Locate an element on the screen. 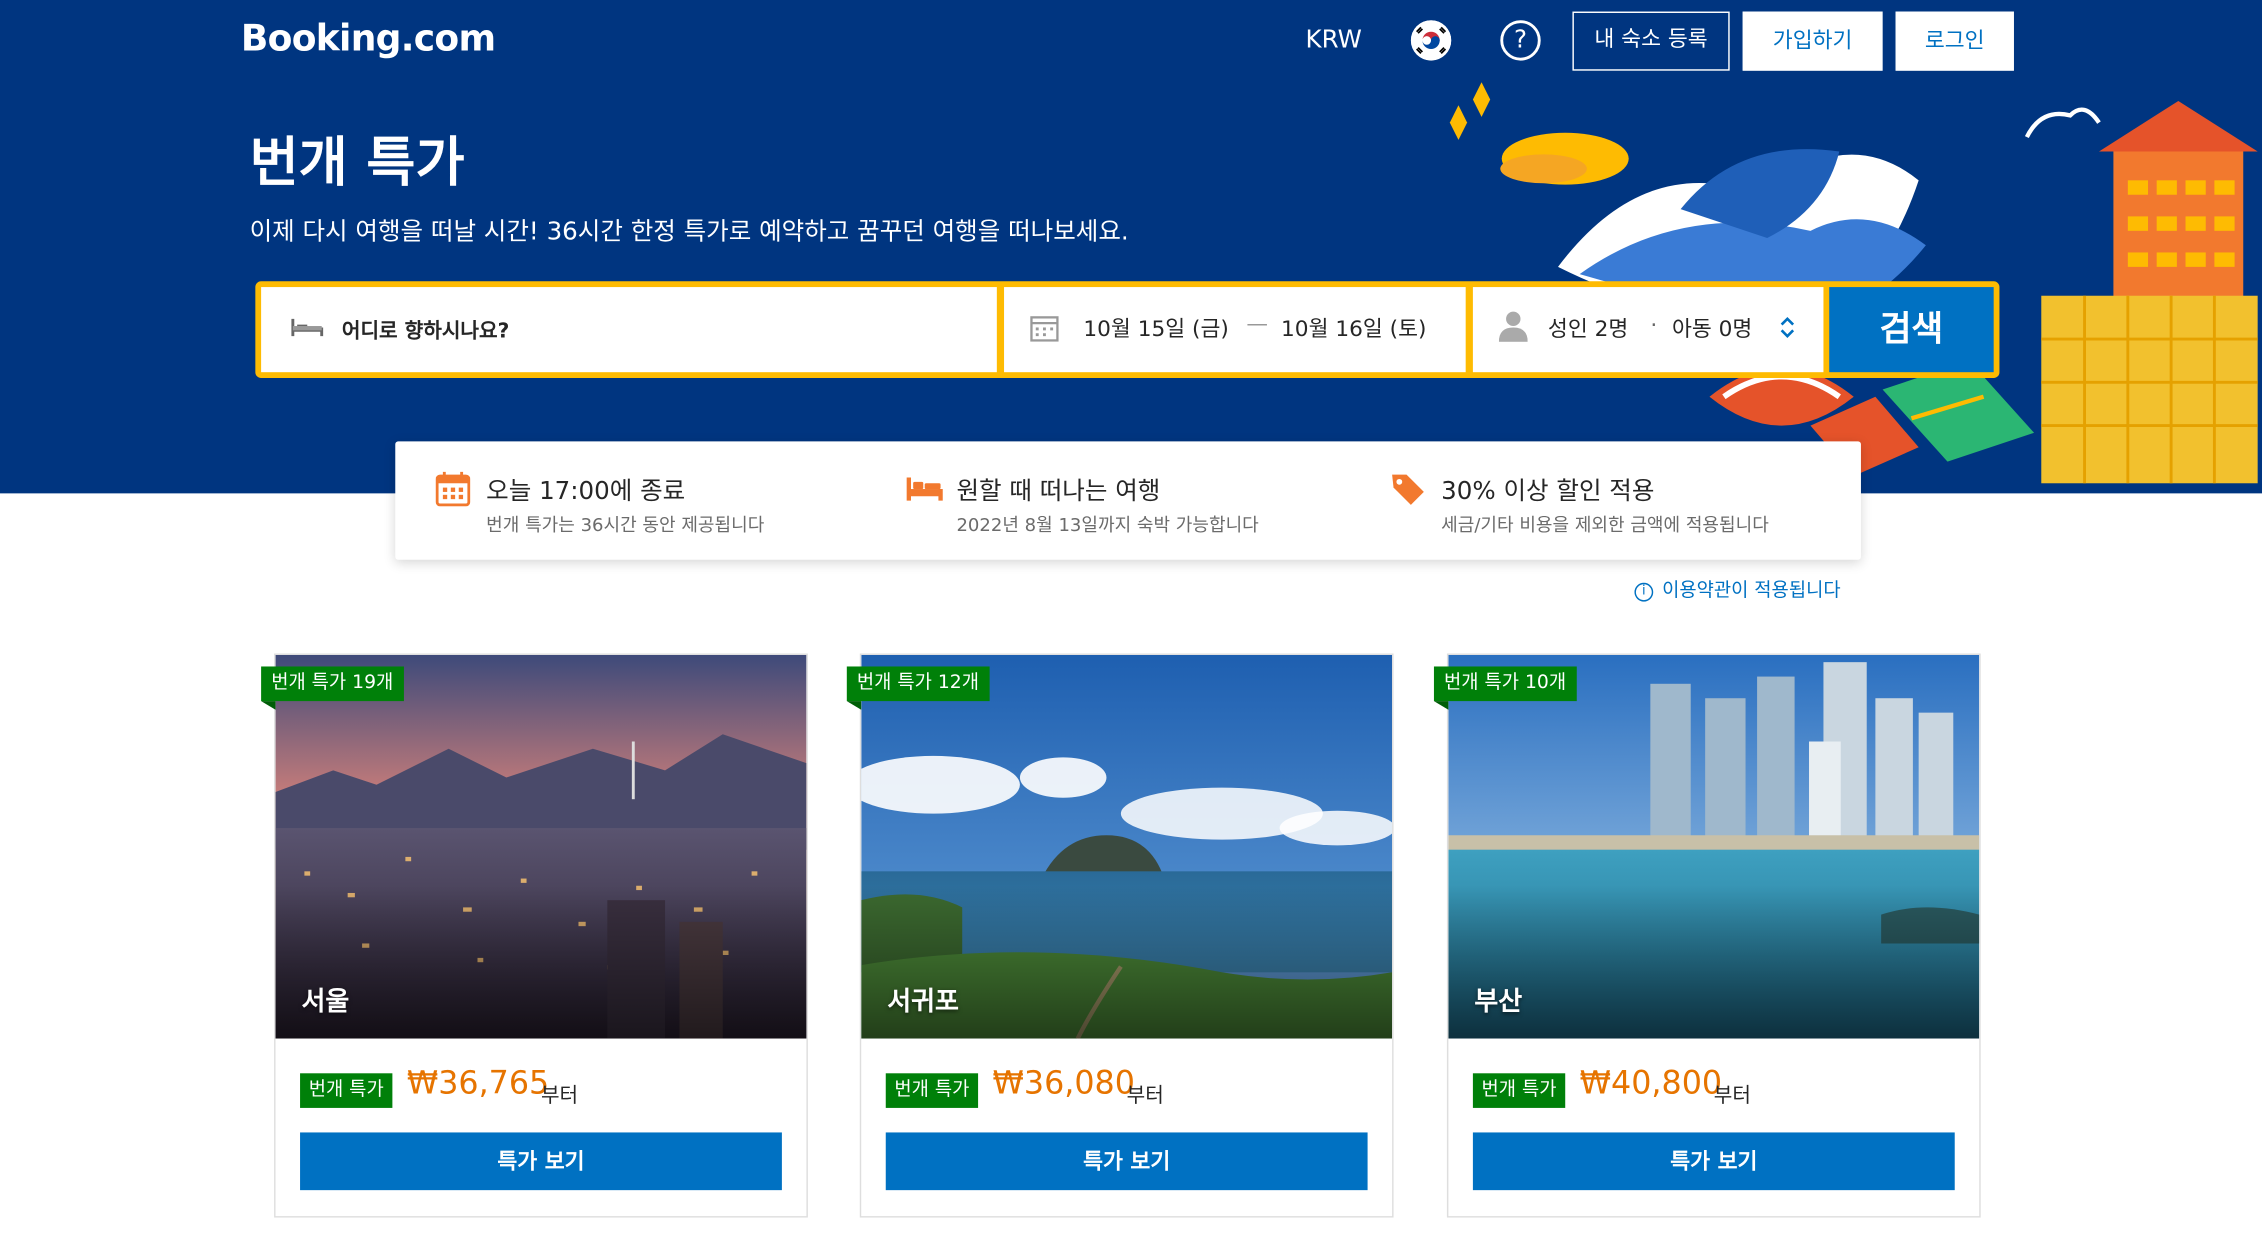 This screenshot has height=1252, width=2262. page-title: 번개 특가 is located at coordinates (357, 162).